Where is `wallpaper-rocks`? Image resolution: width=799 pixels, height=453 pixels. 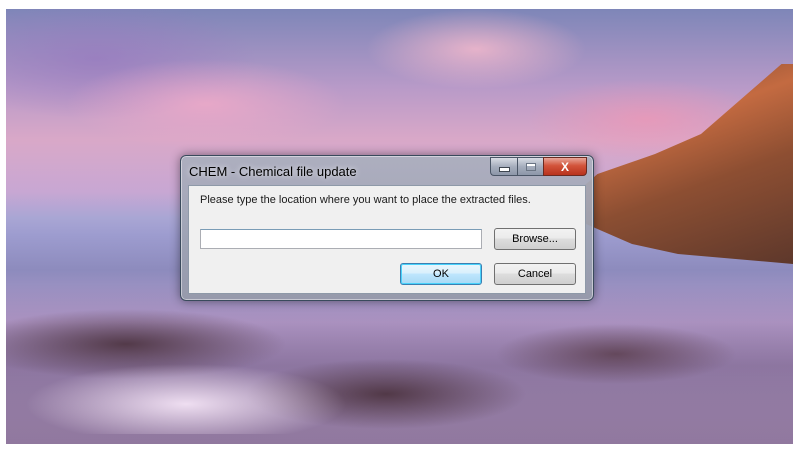 wallpaper-rocks is located at coordinates (678, 164).